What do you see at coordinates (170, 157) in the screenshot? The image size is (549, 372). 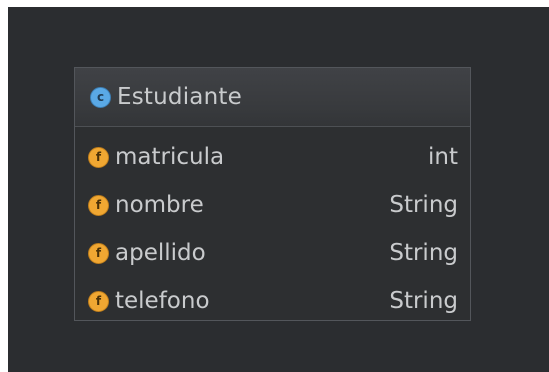 I see `field-name: matricula` at bounding box center [170, 157].